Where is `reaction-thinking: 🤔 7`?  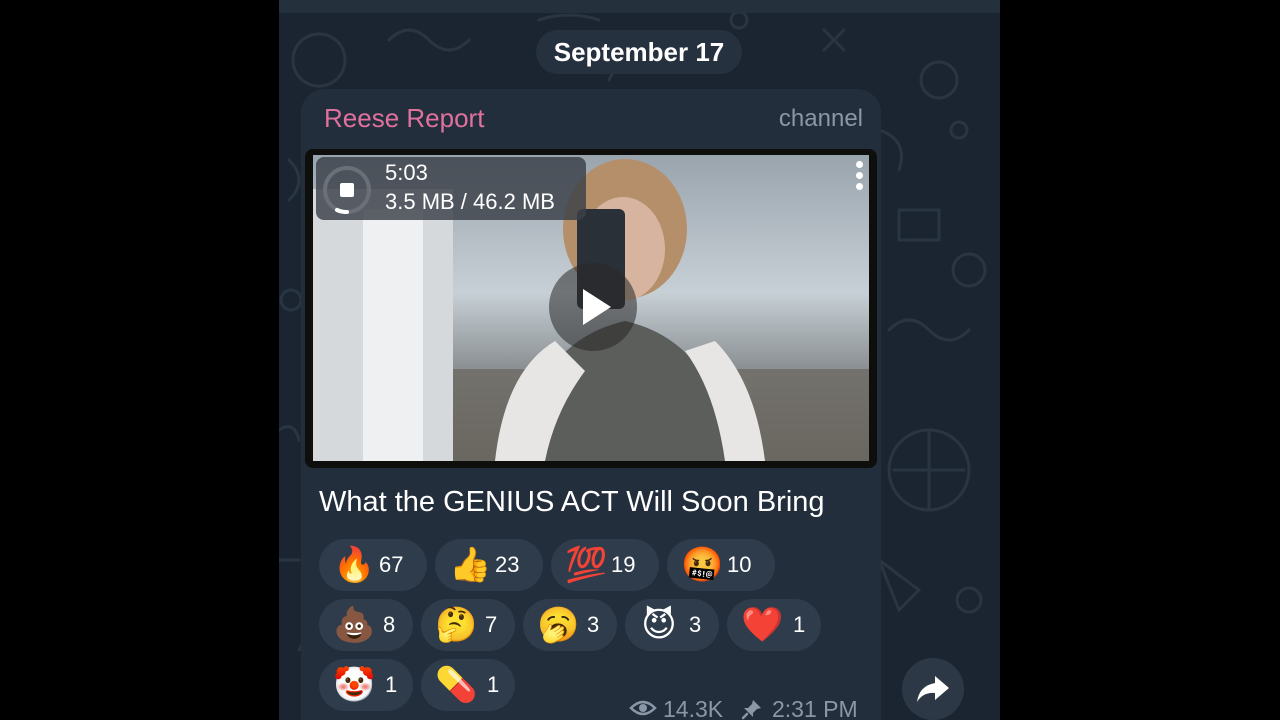 reaction-thinking: 🤔 7 is located at coordinates (468, 625).